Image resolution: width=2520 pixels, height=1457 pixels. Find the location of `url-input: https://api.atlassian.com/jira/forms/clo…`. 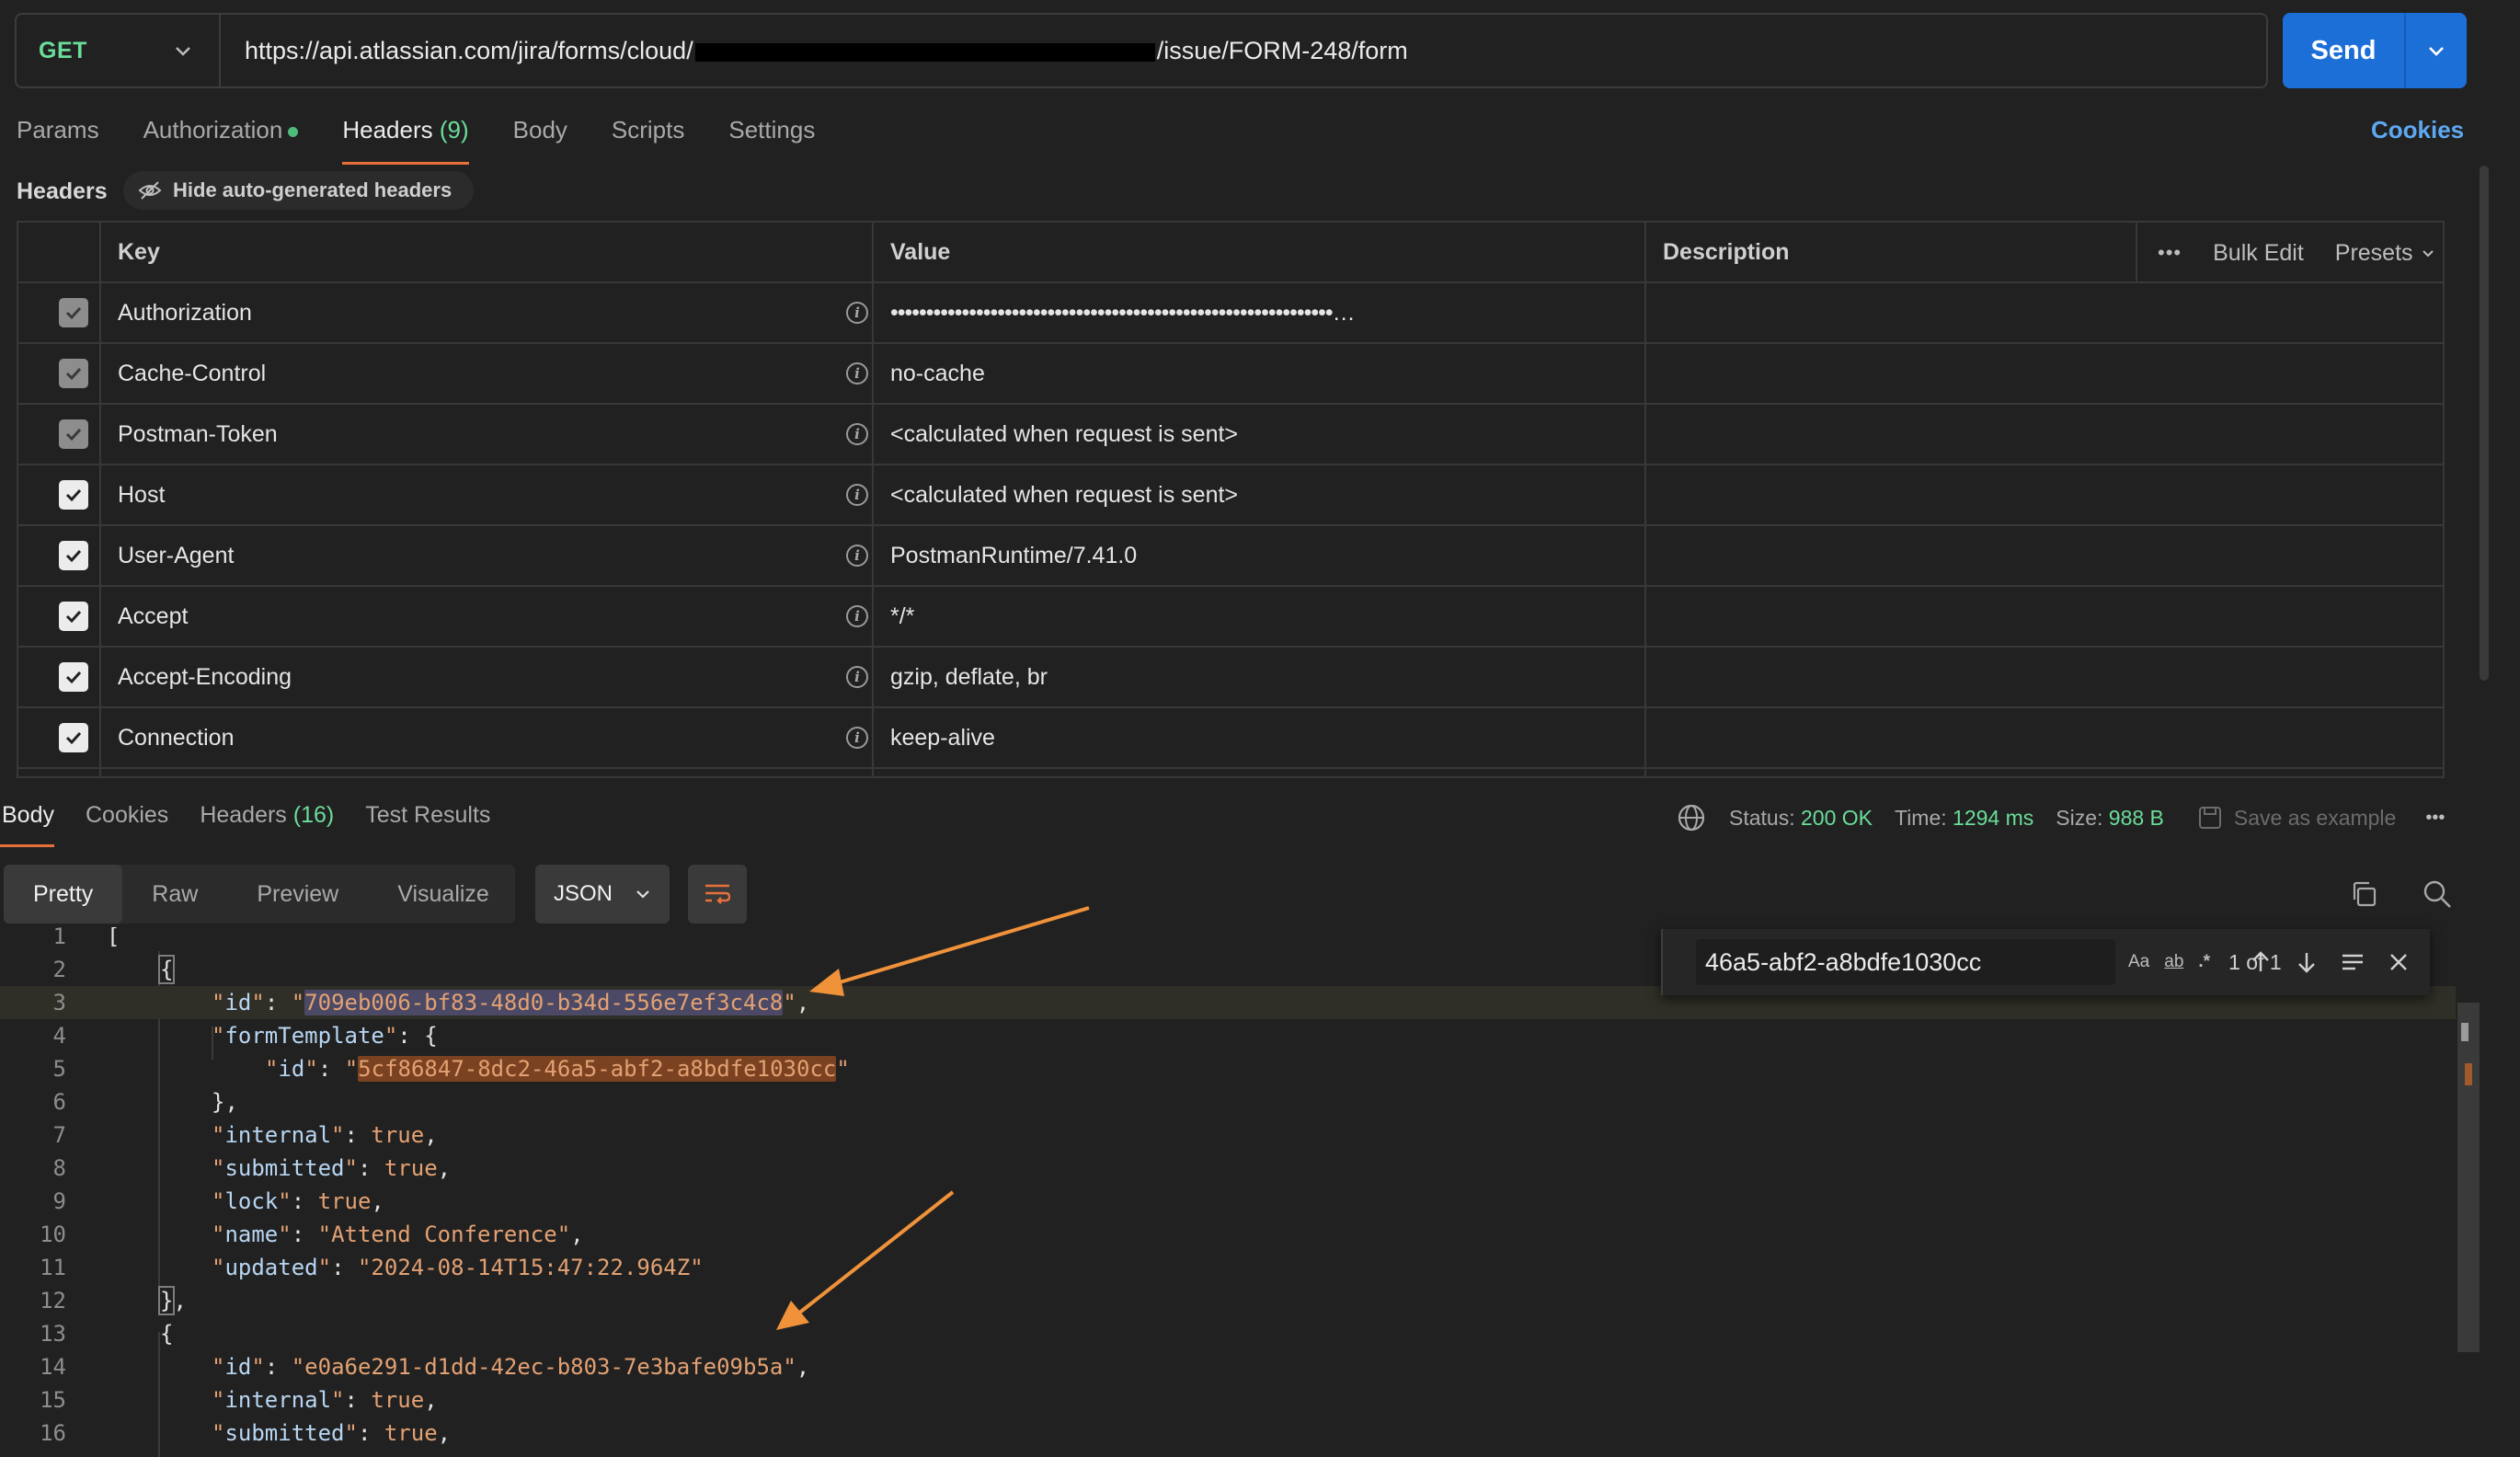

url-input: https://api.atlassian.com/jira/forms/clo… is located at coordinates (814, 51).